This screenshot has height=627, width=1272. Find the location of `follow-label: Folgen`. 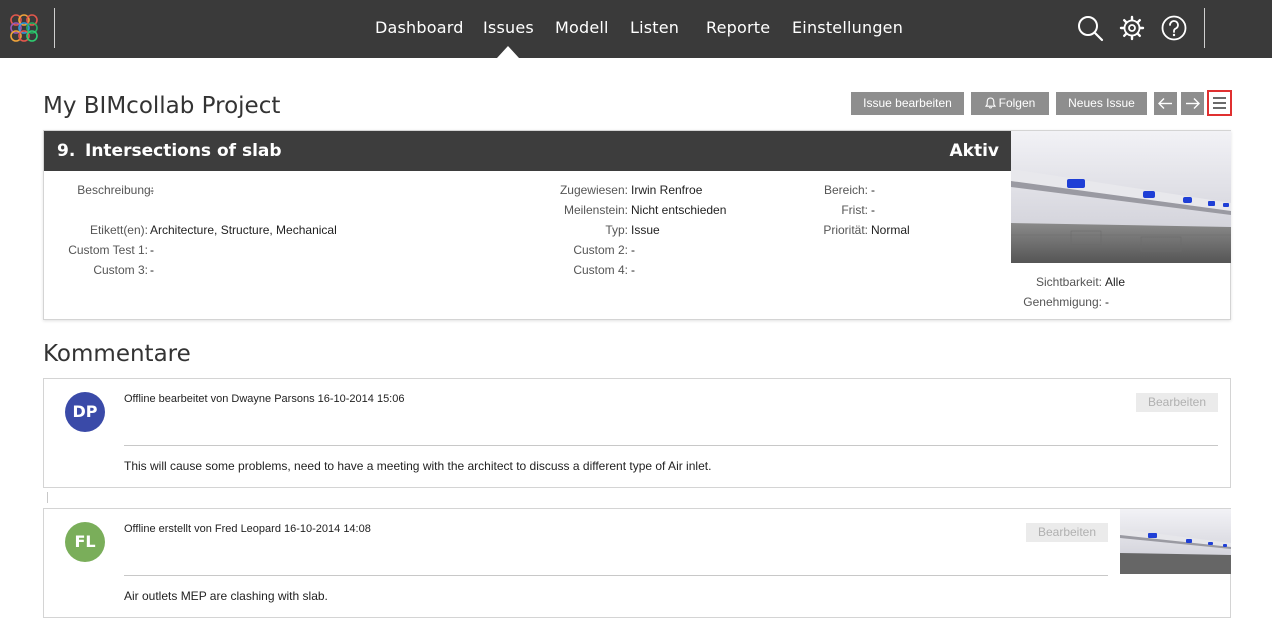

follow-label: Folgen is located at coordinates (1017, 103).